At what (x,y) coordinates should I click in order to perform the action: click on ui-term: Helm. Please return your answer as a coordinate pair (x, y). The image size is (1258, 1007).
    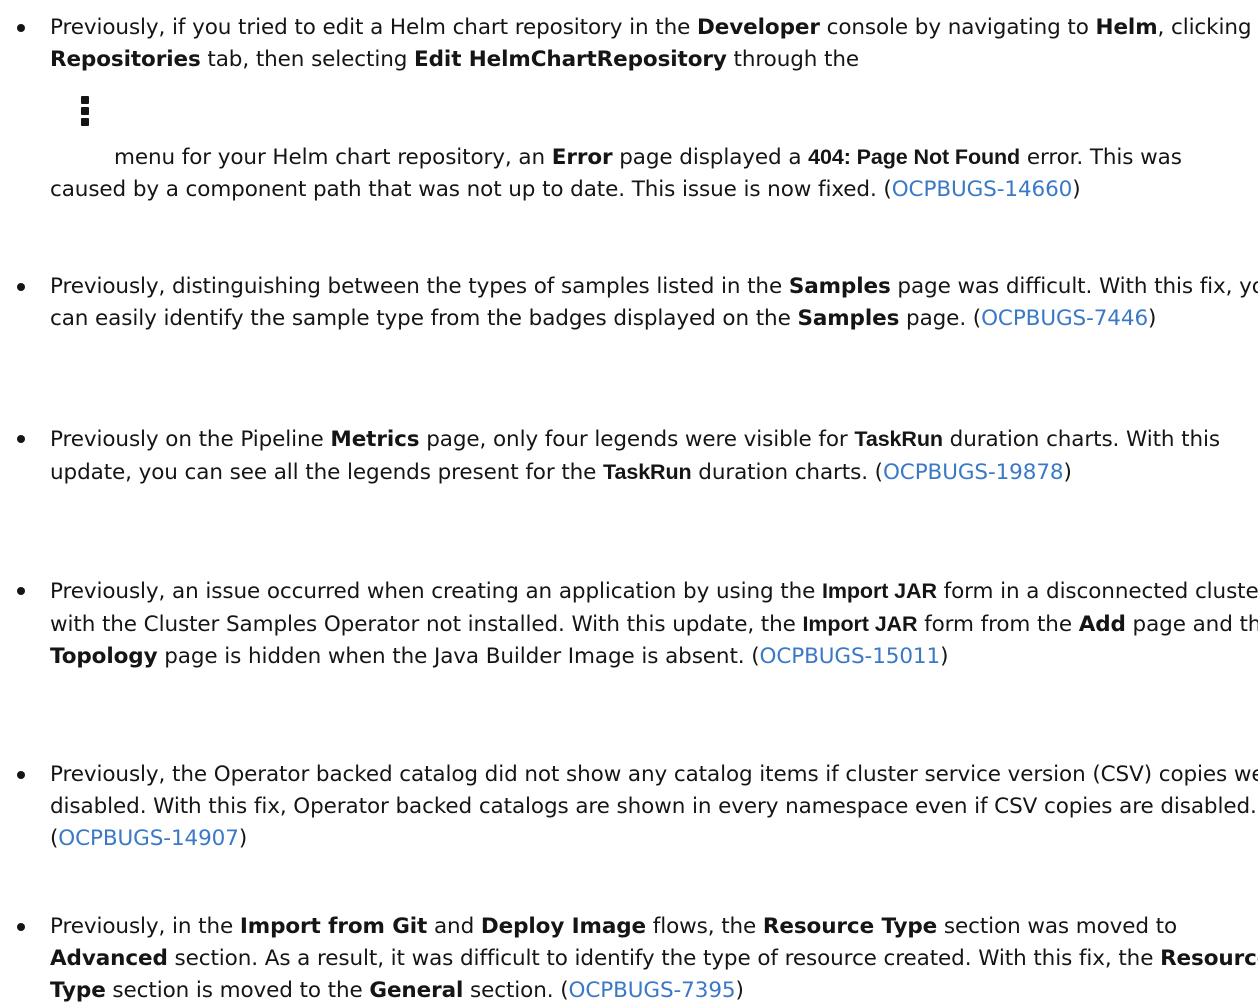
    Looking at the image, I should click on (1127, 27).